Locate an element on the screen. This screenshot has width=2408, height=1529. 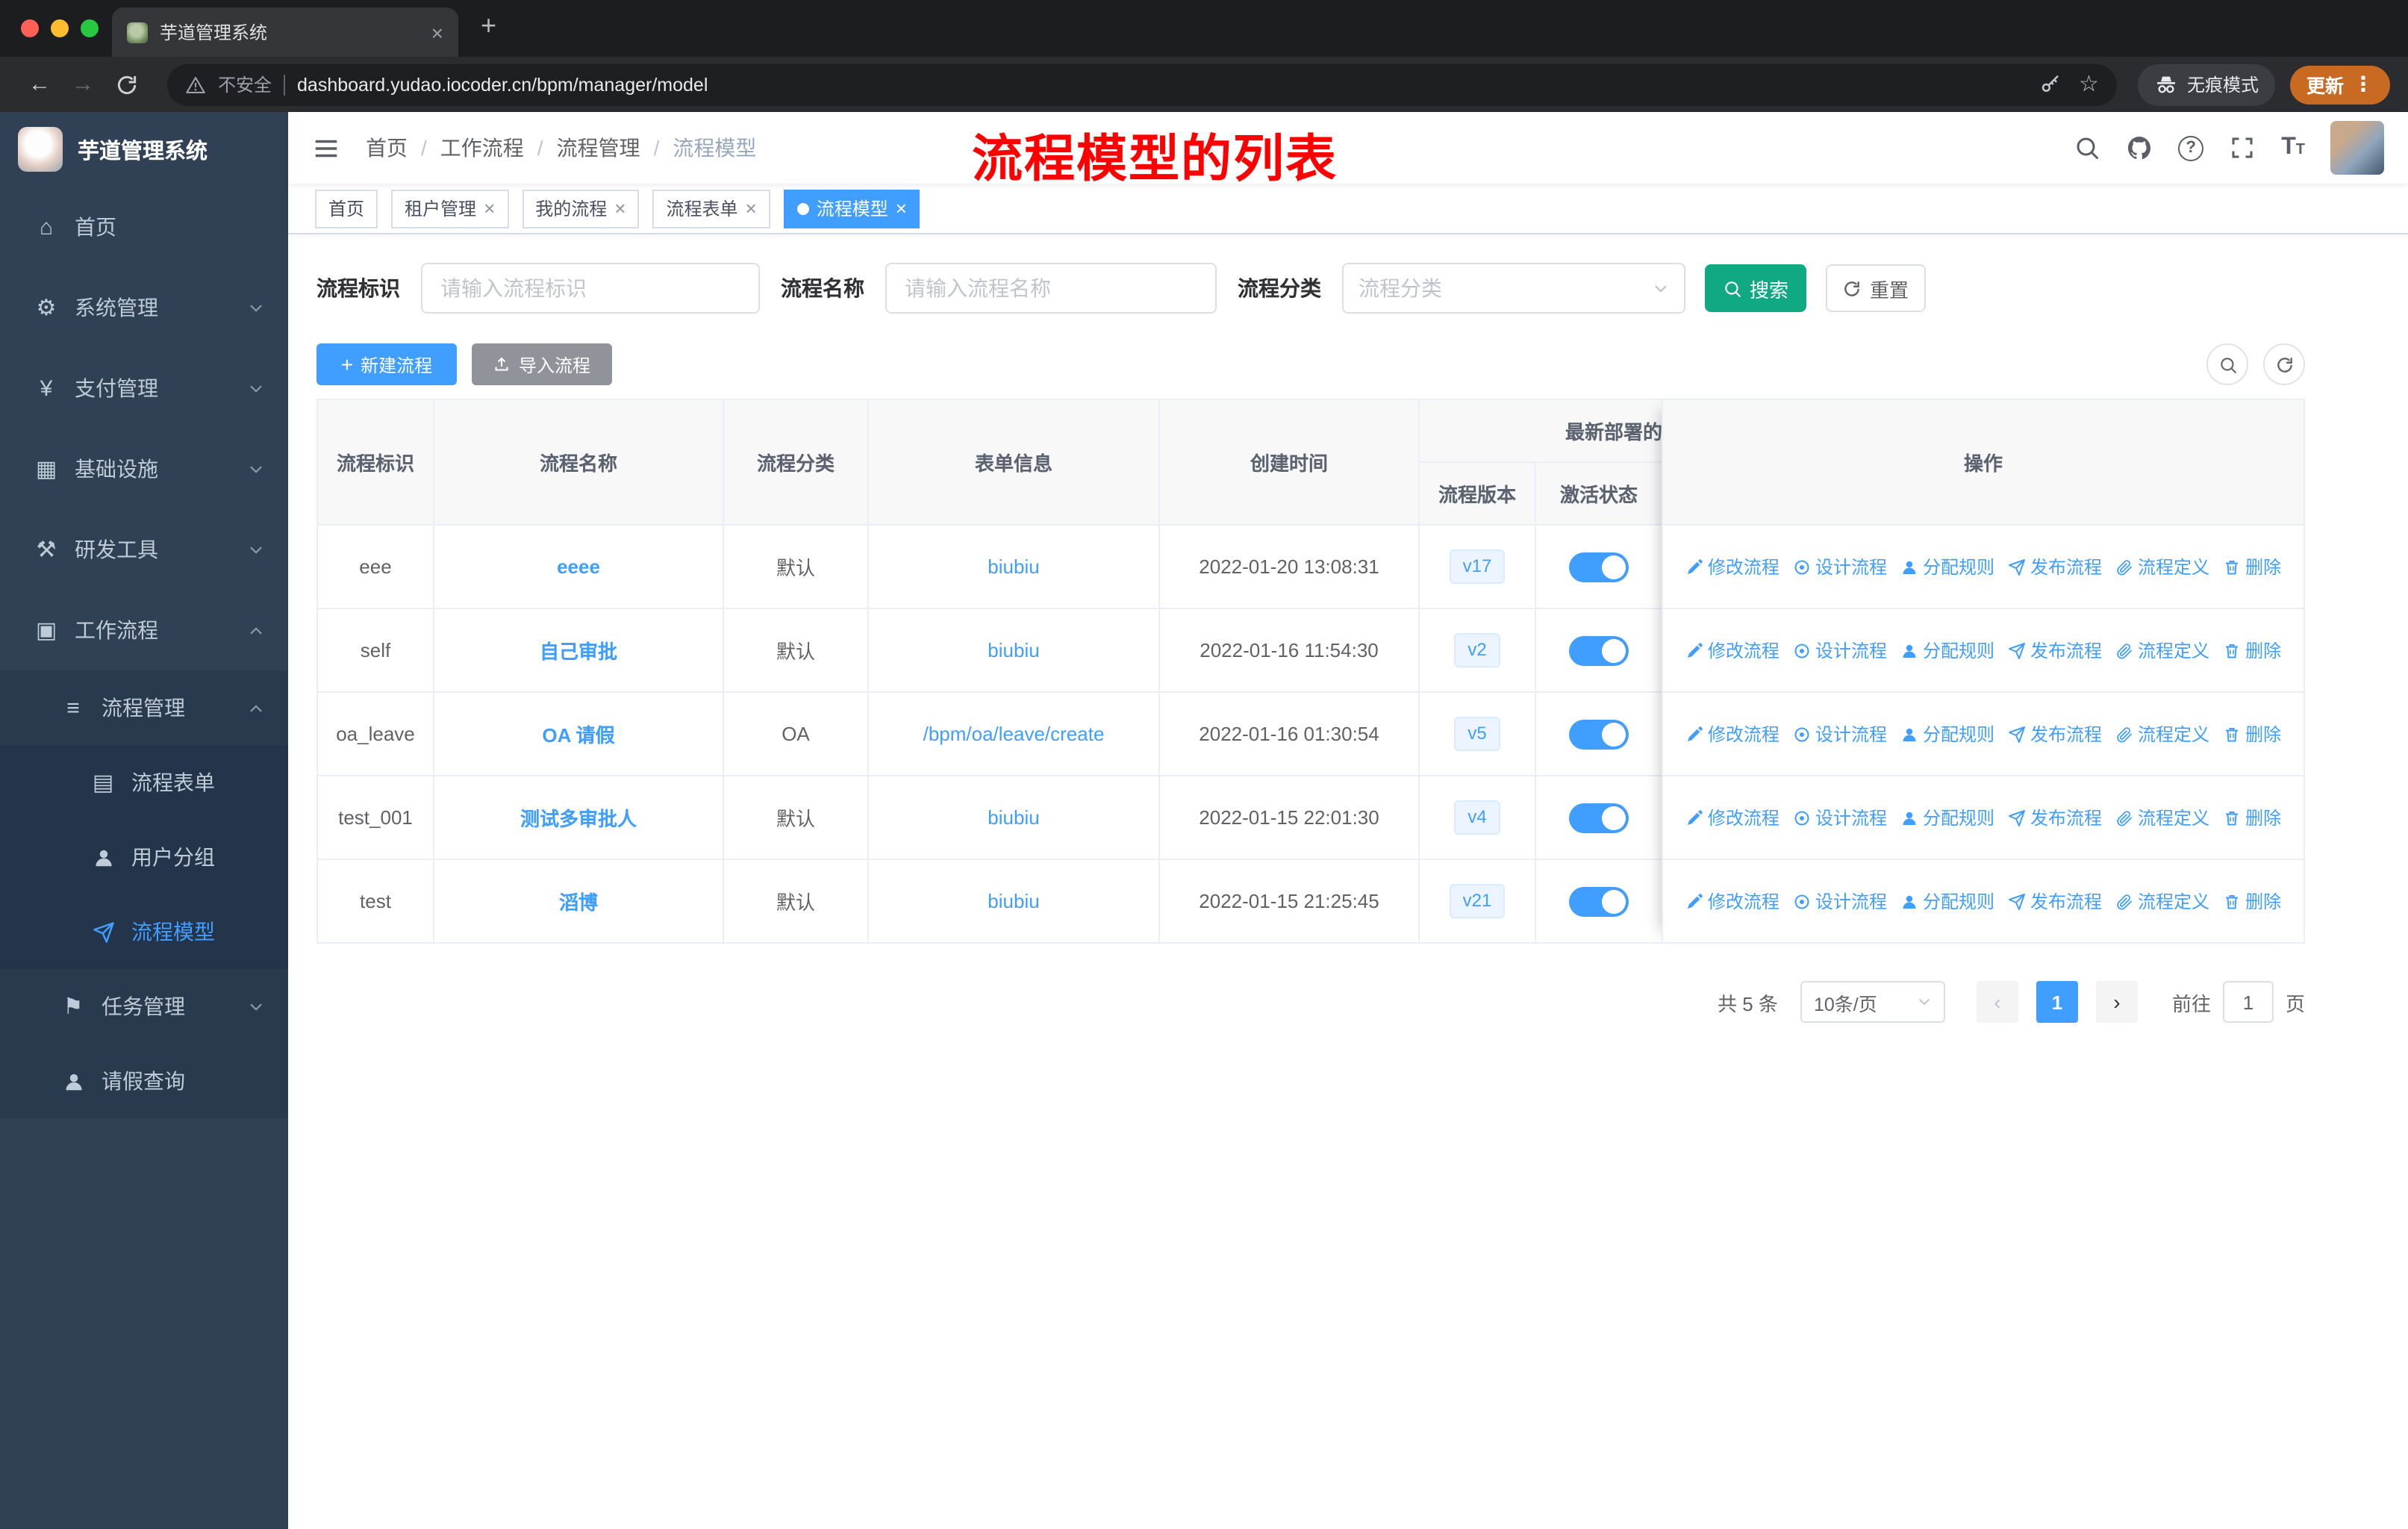
tab-close-icon: × is located at coordinates (437, 32).